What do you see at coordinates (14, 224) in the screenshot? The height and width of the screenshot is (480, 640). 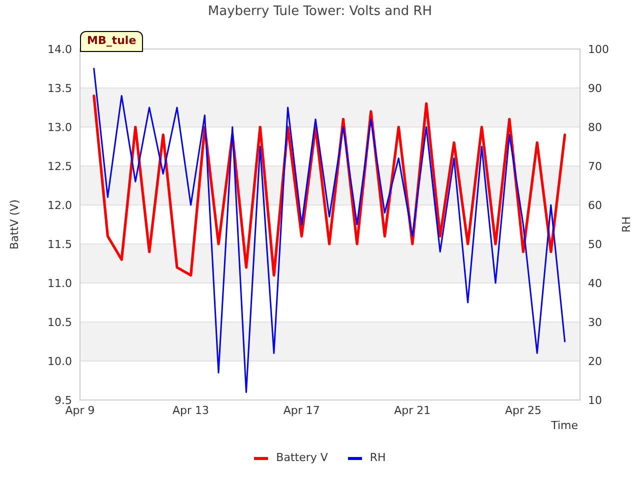 I see `y-axis-label: BattV (V)` at bounding box center [14, 224].